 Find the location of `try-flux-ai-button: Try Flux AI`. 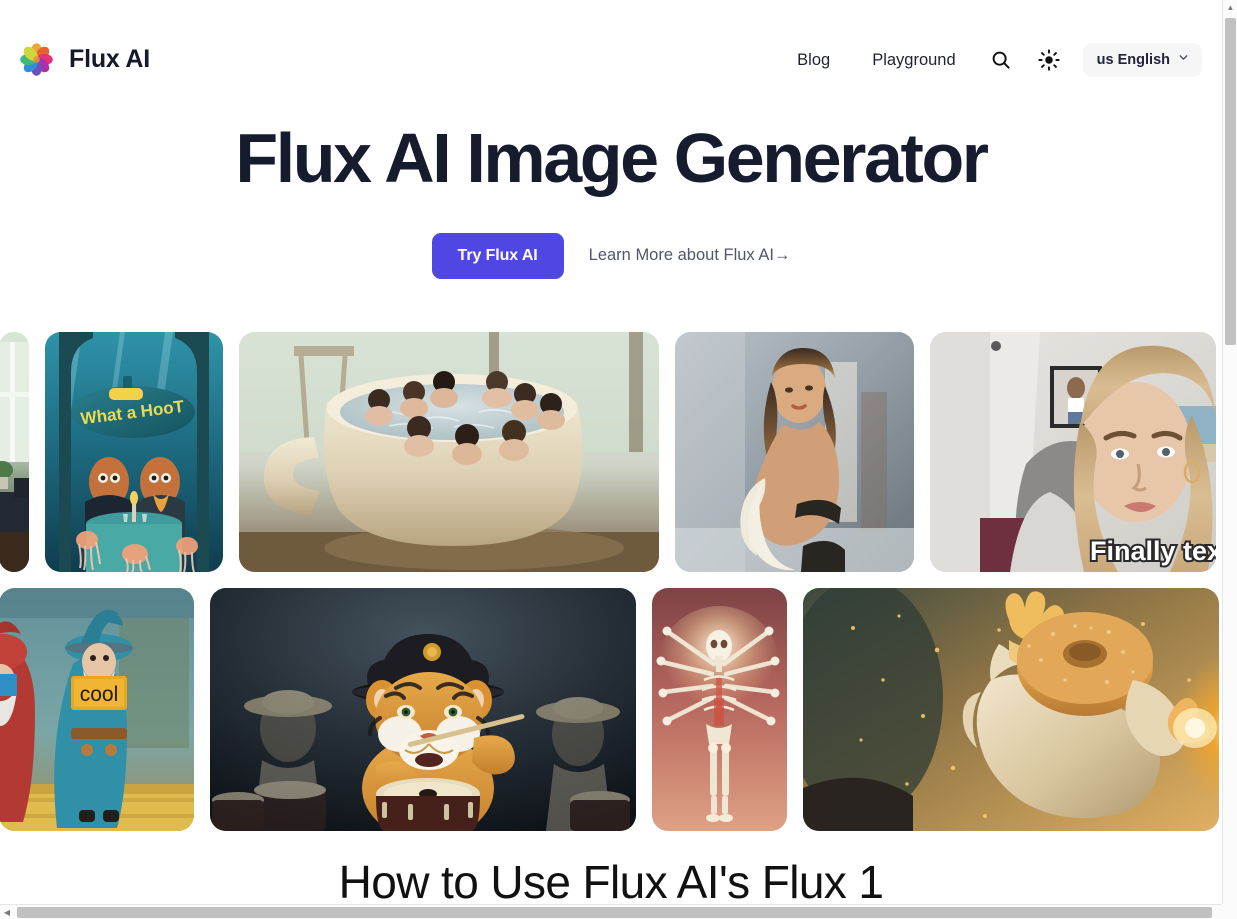

try-flux-ai-button: Try Flux AI is located at coordinates (497, 255).